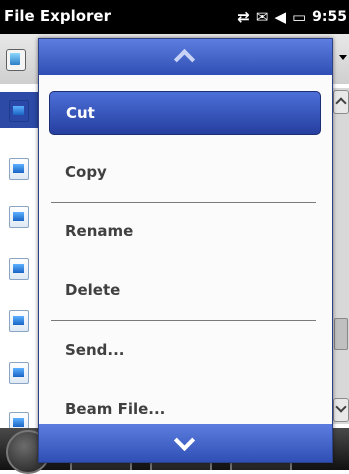 Image resolution: width=349 pixels, height=474 pixels. What do you see at coordinates (185, 113) in the screenshot?
I see `menu-item-cut: Cut` at bounding box center [185, 113].